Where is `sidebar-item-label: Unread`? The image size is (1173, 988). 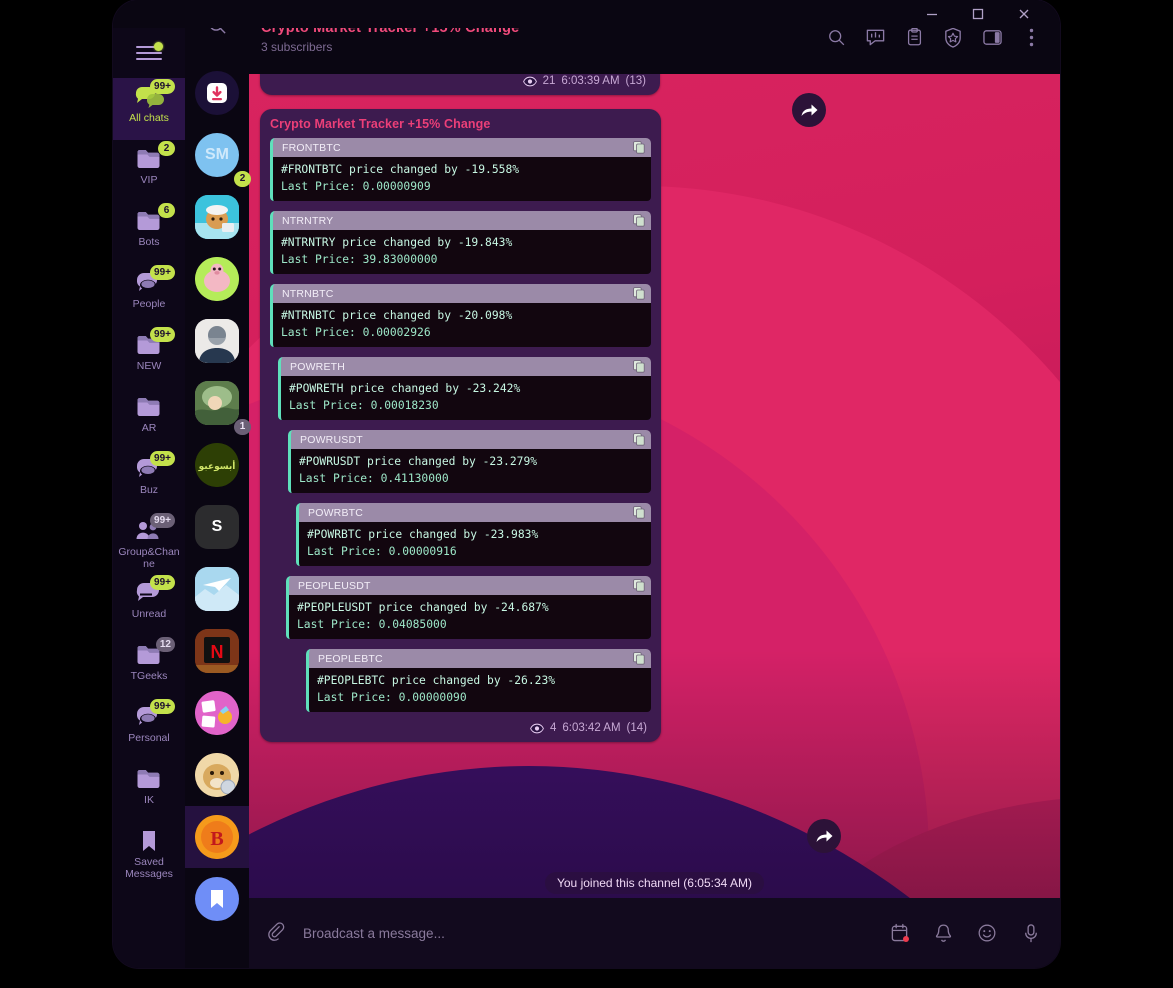
sidebar-item-label: Unread is located at coordinates (149, 614).